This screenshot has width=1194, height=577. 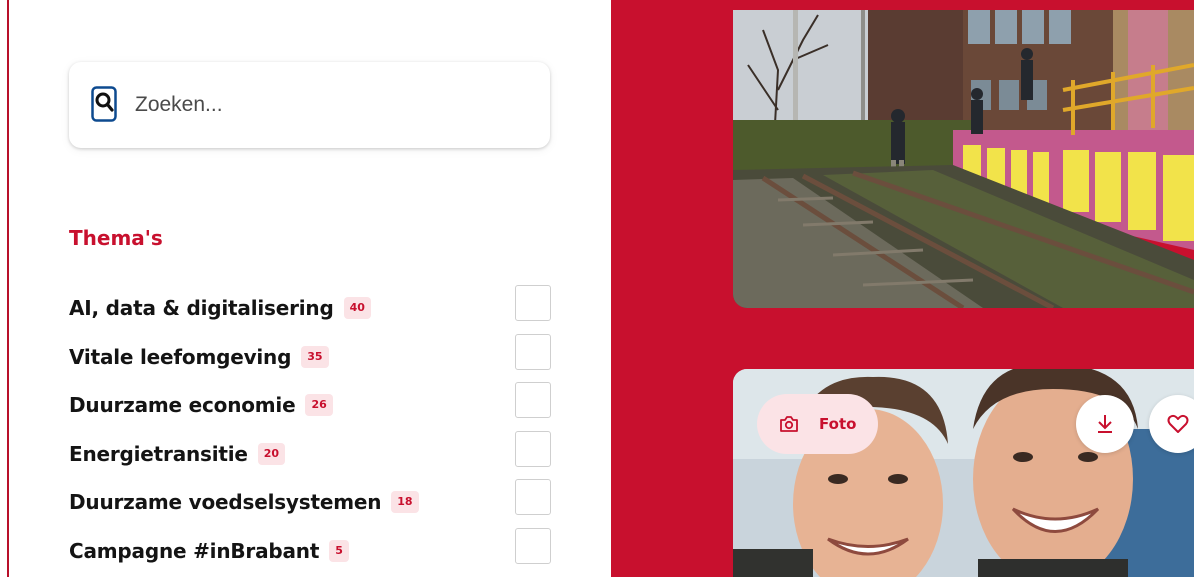 What do you see at coordinates (315, 356) in the screenshot?
I see `theme-count-badge: 35` at bounding box center [315, 356].